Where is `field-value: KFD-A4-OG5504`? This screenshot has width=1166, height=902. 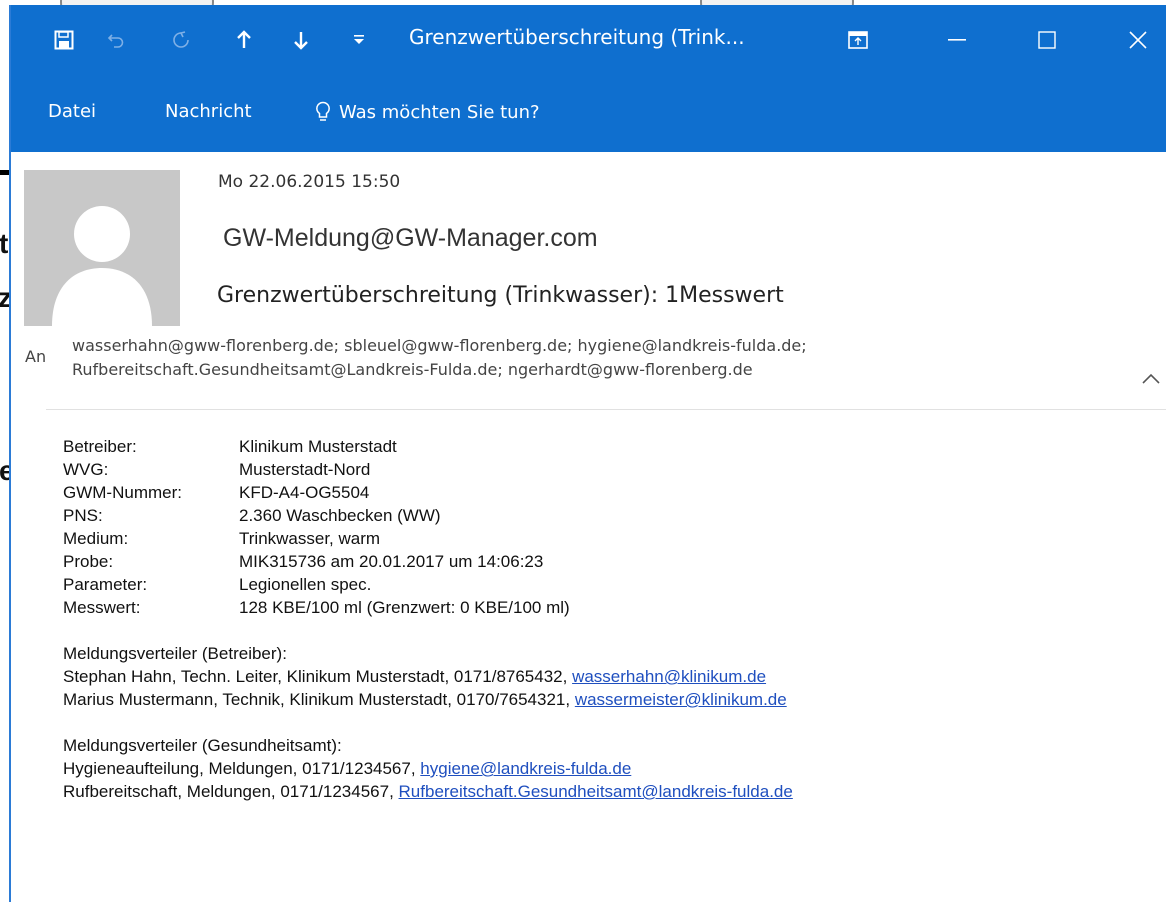
field-value: KFD-A4-OG5504 is located at coordinates (304, 492).